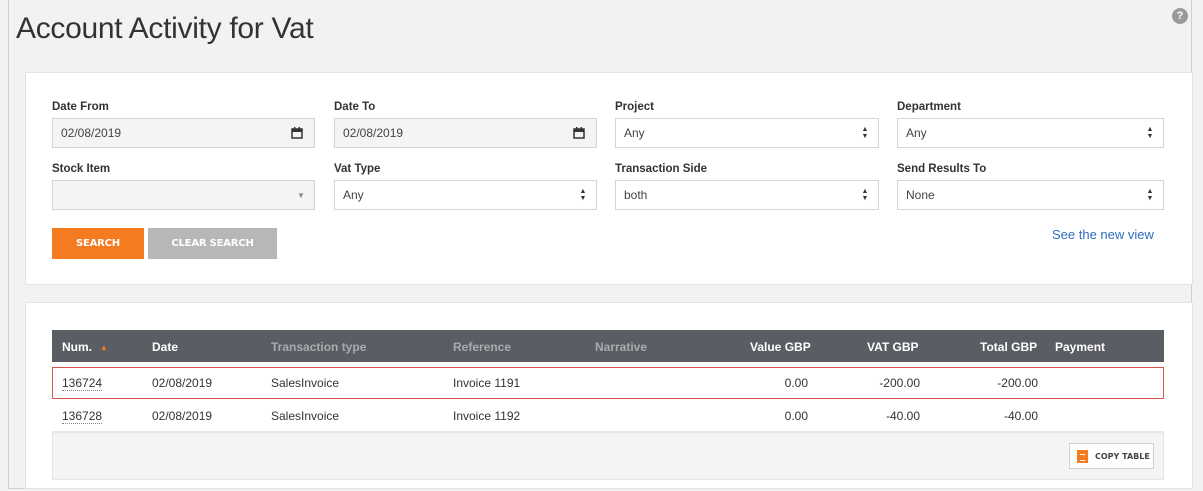 Image resolution: width=1203 pixels, height=491 pixels. Describe the element at coordinates (634, 107) in the screenshot. I see `project-label: Project` at that location.